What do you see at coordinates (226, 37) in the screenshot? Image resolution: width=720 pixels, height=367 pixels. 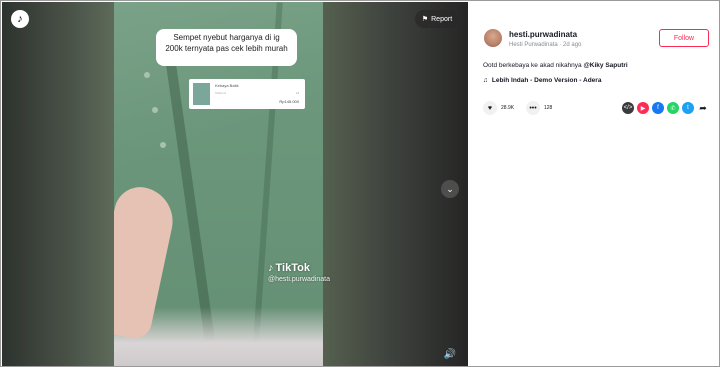 I see `caption-line: Sempet nyebut harganya di ig` at bounding box center [226, 37].